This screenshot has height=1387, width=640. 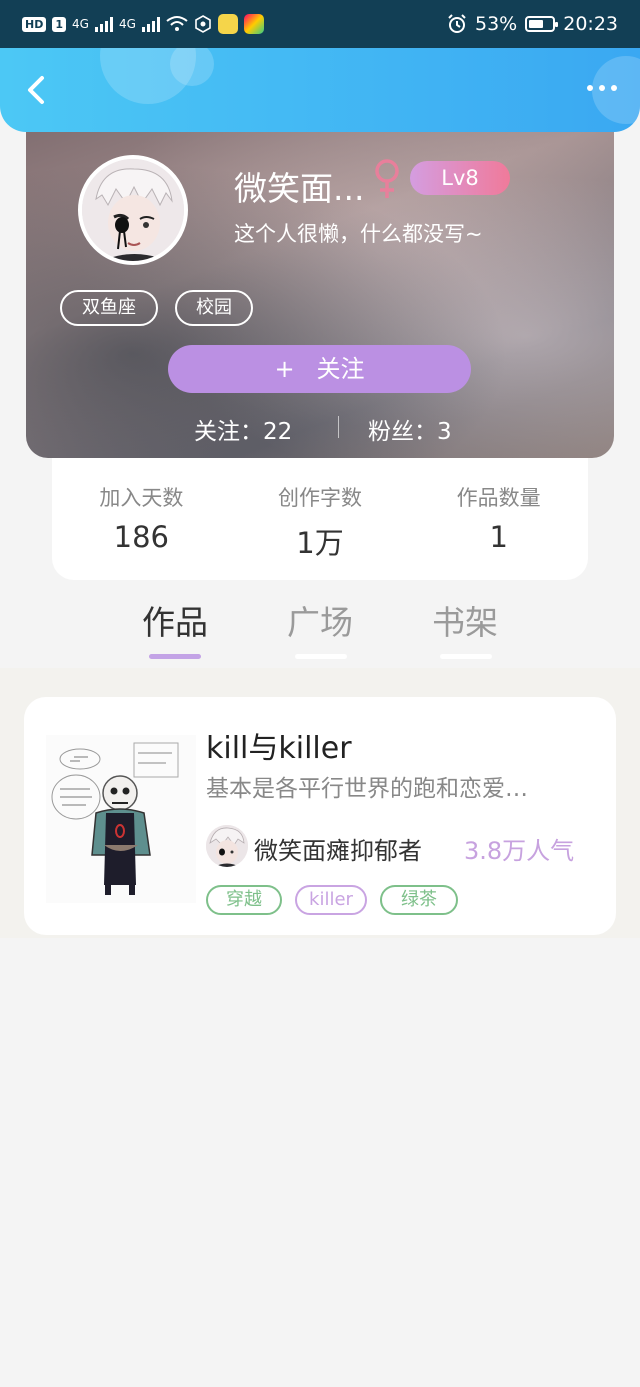 What do you see at coordinates (460, 178) in the screenshot?
I see `level-badge: Lv8` at bounding box center [460, 178].